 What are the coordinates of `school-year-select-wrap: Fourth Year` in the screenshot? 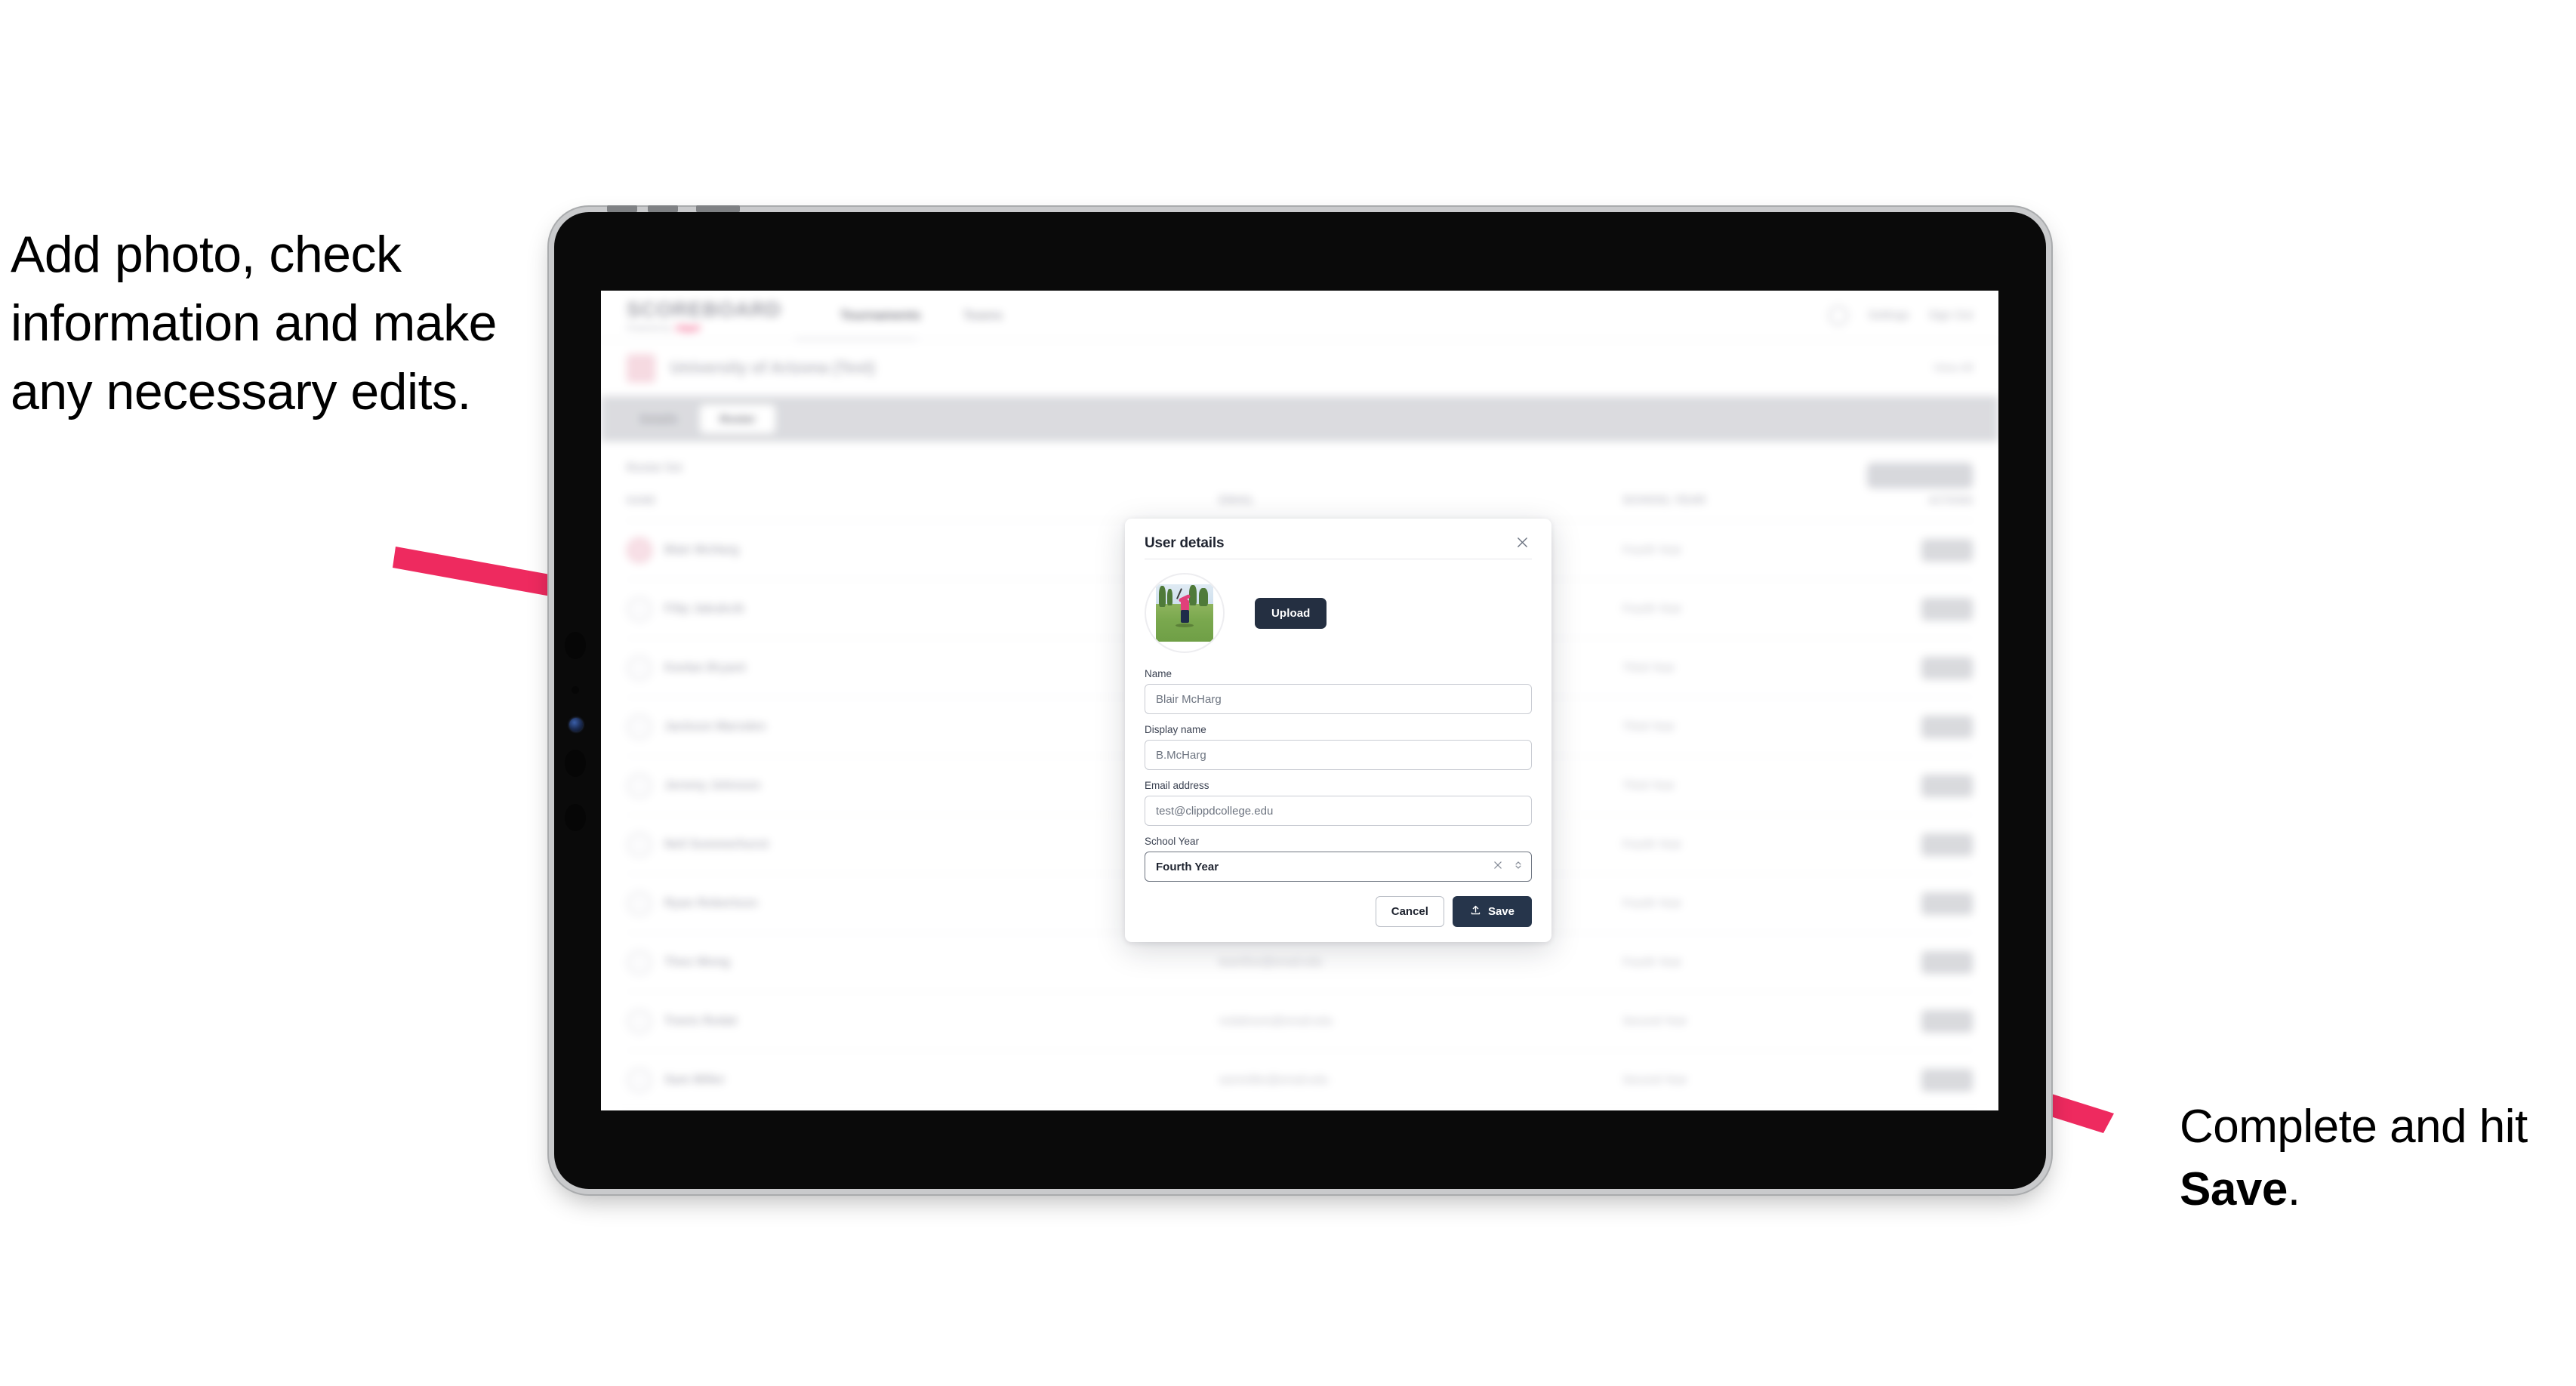 It's located at (1338, 867).